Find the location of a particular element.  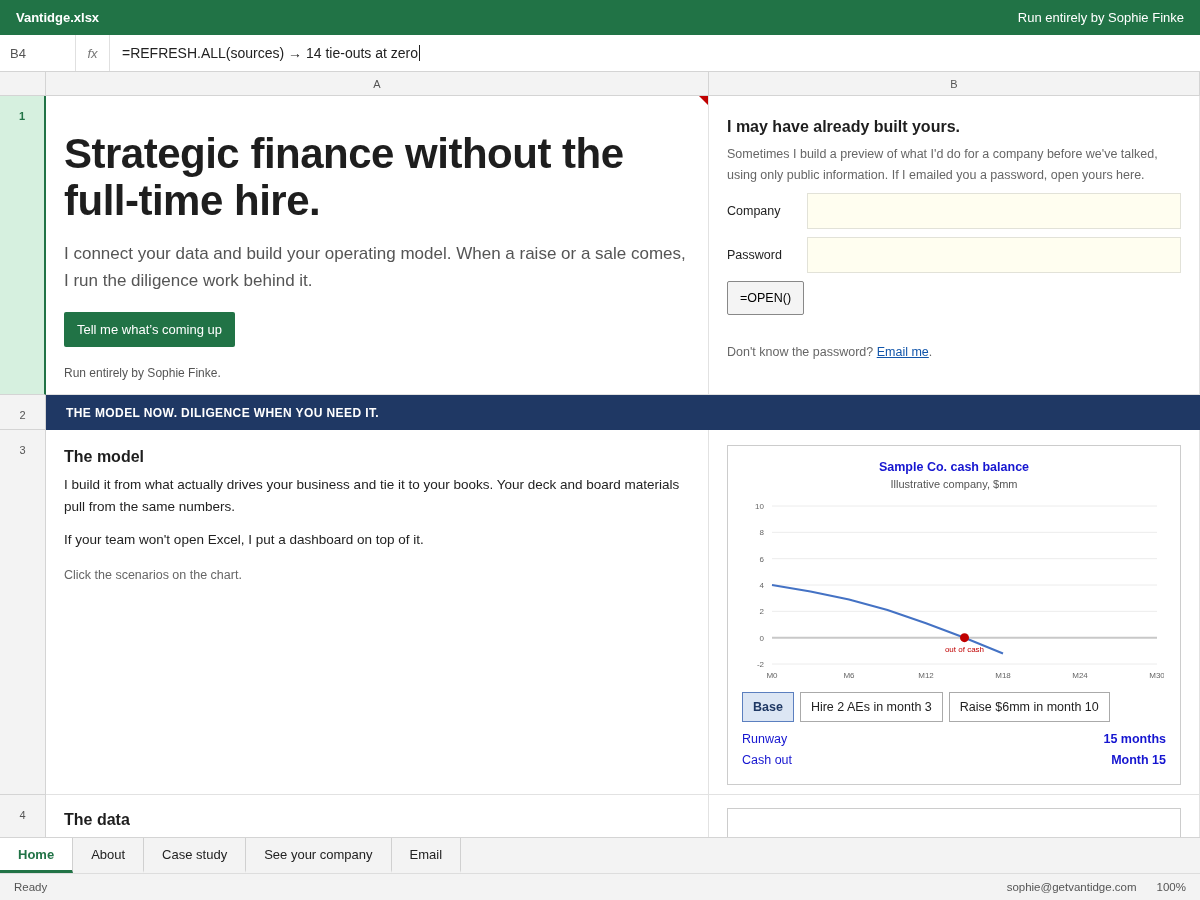

hero-lede: I connect your data and build your operating model. When a raise or a sale comes, I run the diligence work behind it. is located at coordinates (375, 268).